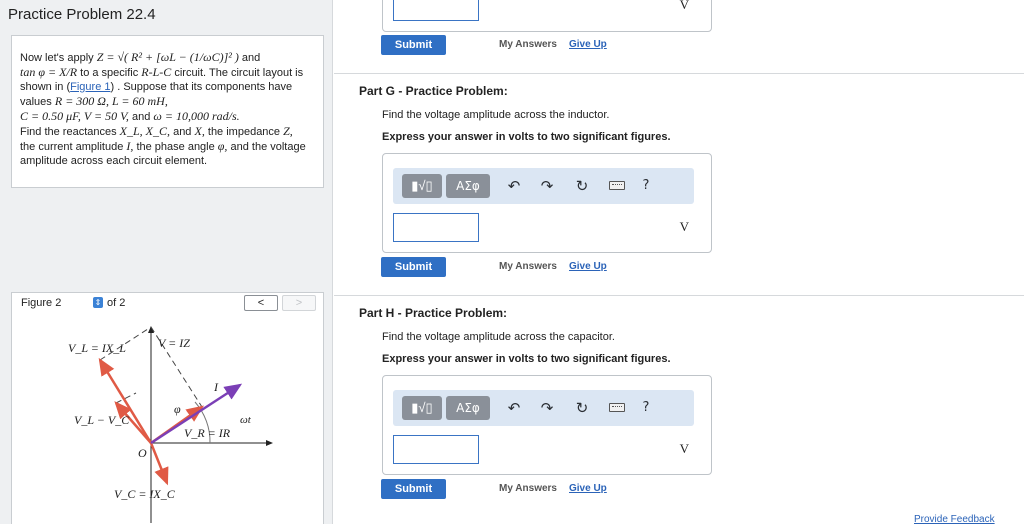 Image resolution: width=1024 pixels, height=524 pixels. Describe the element at coordinates (436, 10) in the screenshot. I see `part-f-answer-input` at that location.